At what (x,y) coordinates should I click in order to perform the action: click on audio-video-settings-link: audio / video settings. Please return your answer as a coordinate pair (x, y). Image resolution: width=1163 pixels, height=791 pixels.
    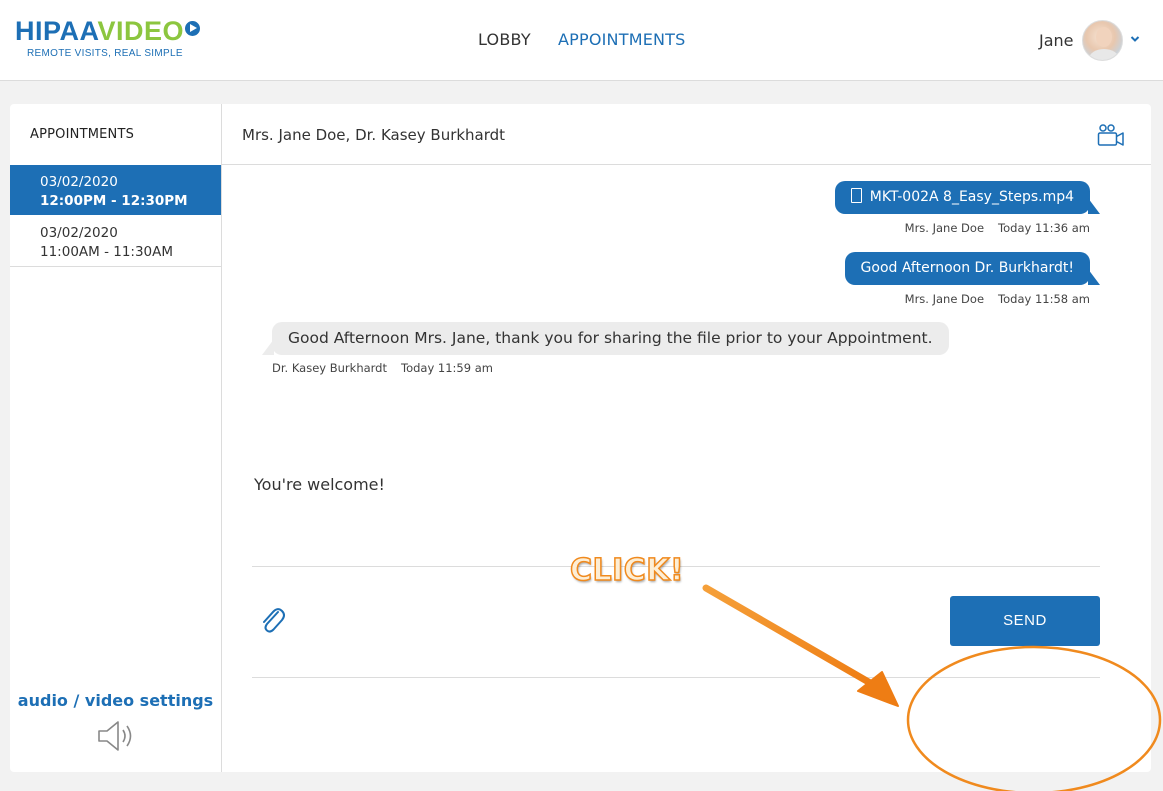
    Looking at the image, I should click on (115, 700).